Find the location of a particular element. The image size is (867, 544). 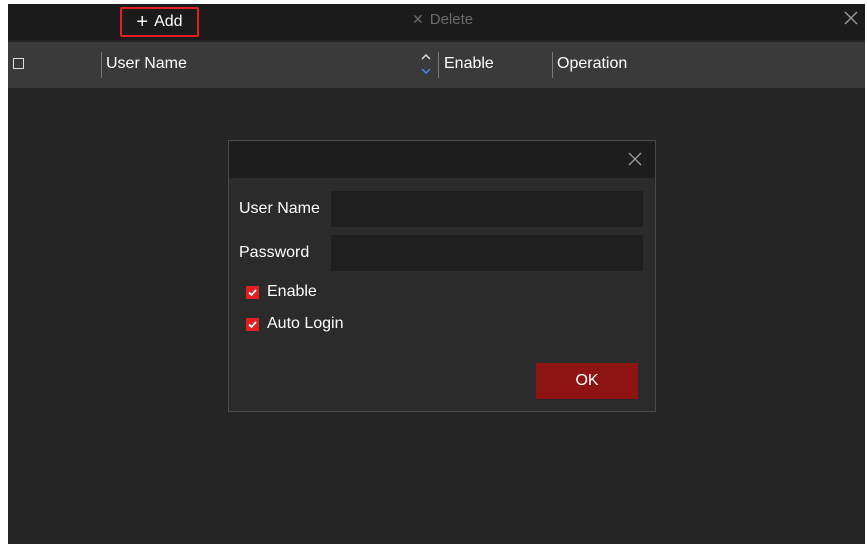

toolbar: + Add ✕ Delete is located at coordinates (436, 22).